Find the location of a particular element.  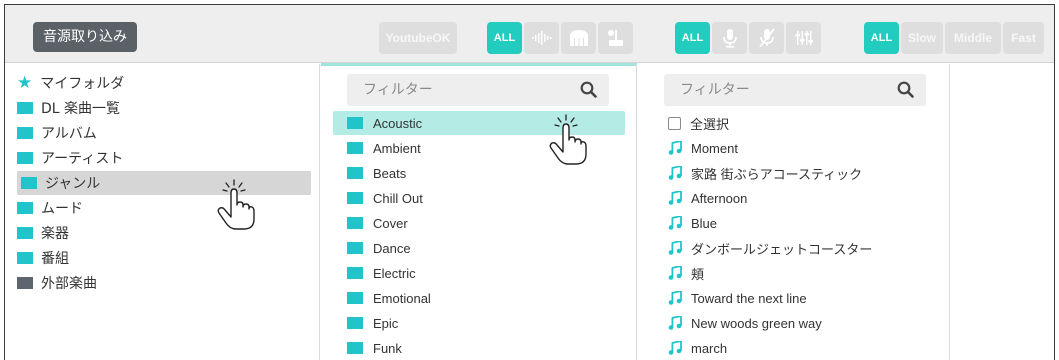

song-title: Blue is located at coordinates (704, 223).